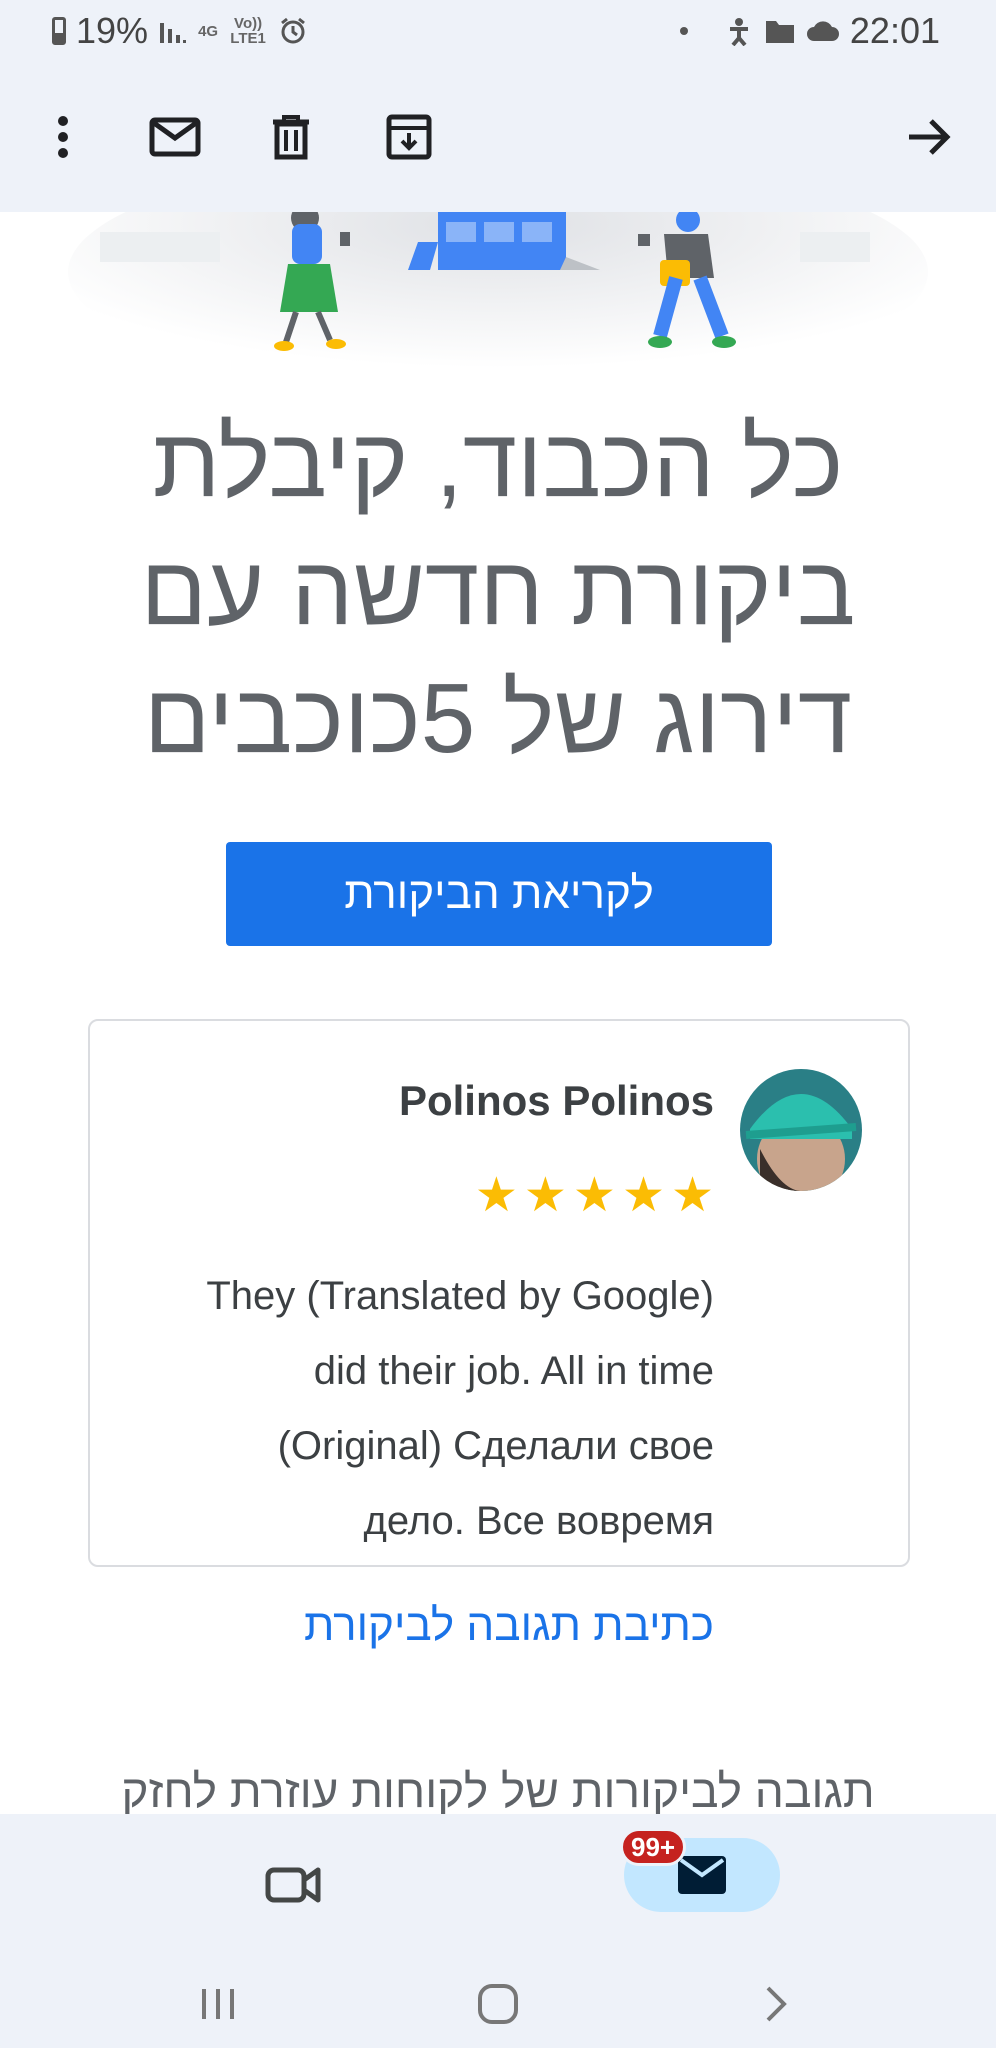  I want to click on footer-text-cut: תגובה לביקורות של לקוחות עוזרת לחזק, so click(498, 1789).